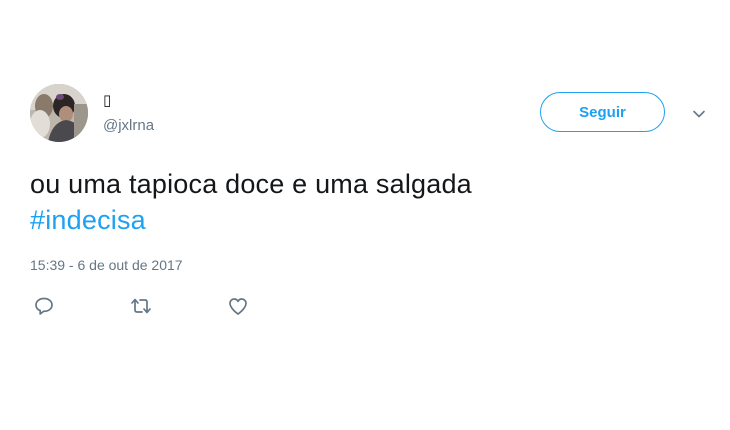 This screenshot has height=430, width=730. I want to click on follow-button: Seguir, so click(602, 112).